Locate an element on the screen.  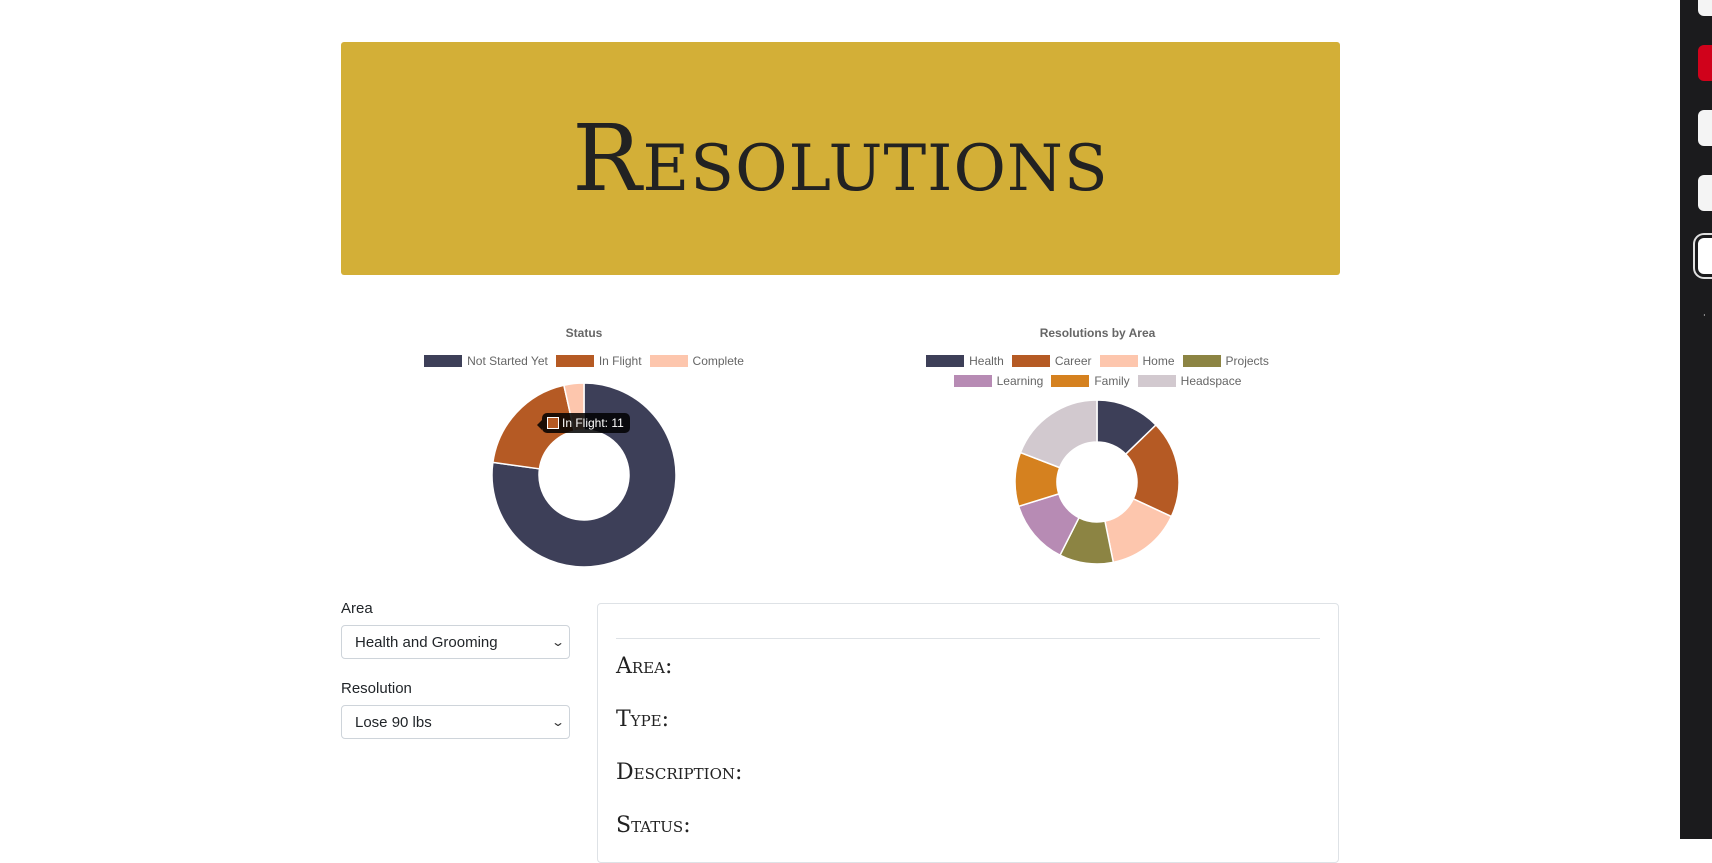
area-legend-item: Career is located at coordinates (1051, 361).